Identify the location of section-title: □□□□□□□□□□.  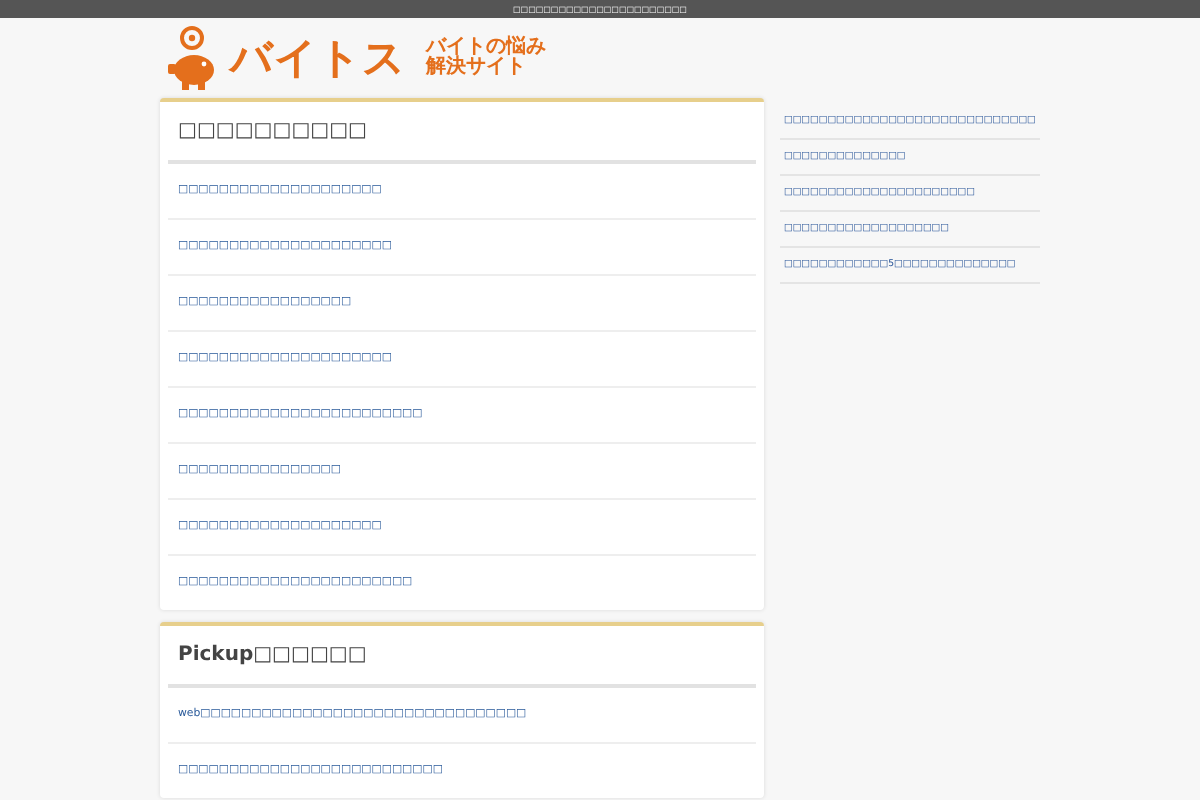
(462, 133).